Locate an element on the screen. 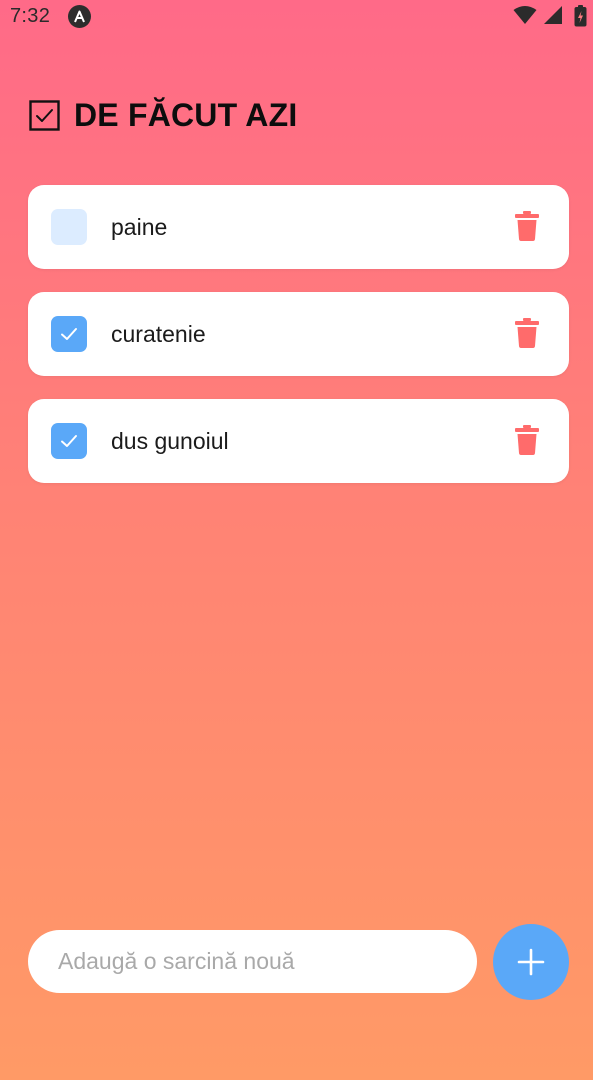  new-task-input is located at coordinates (252, 961).